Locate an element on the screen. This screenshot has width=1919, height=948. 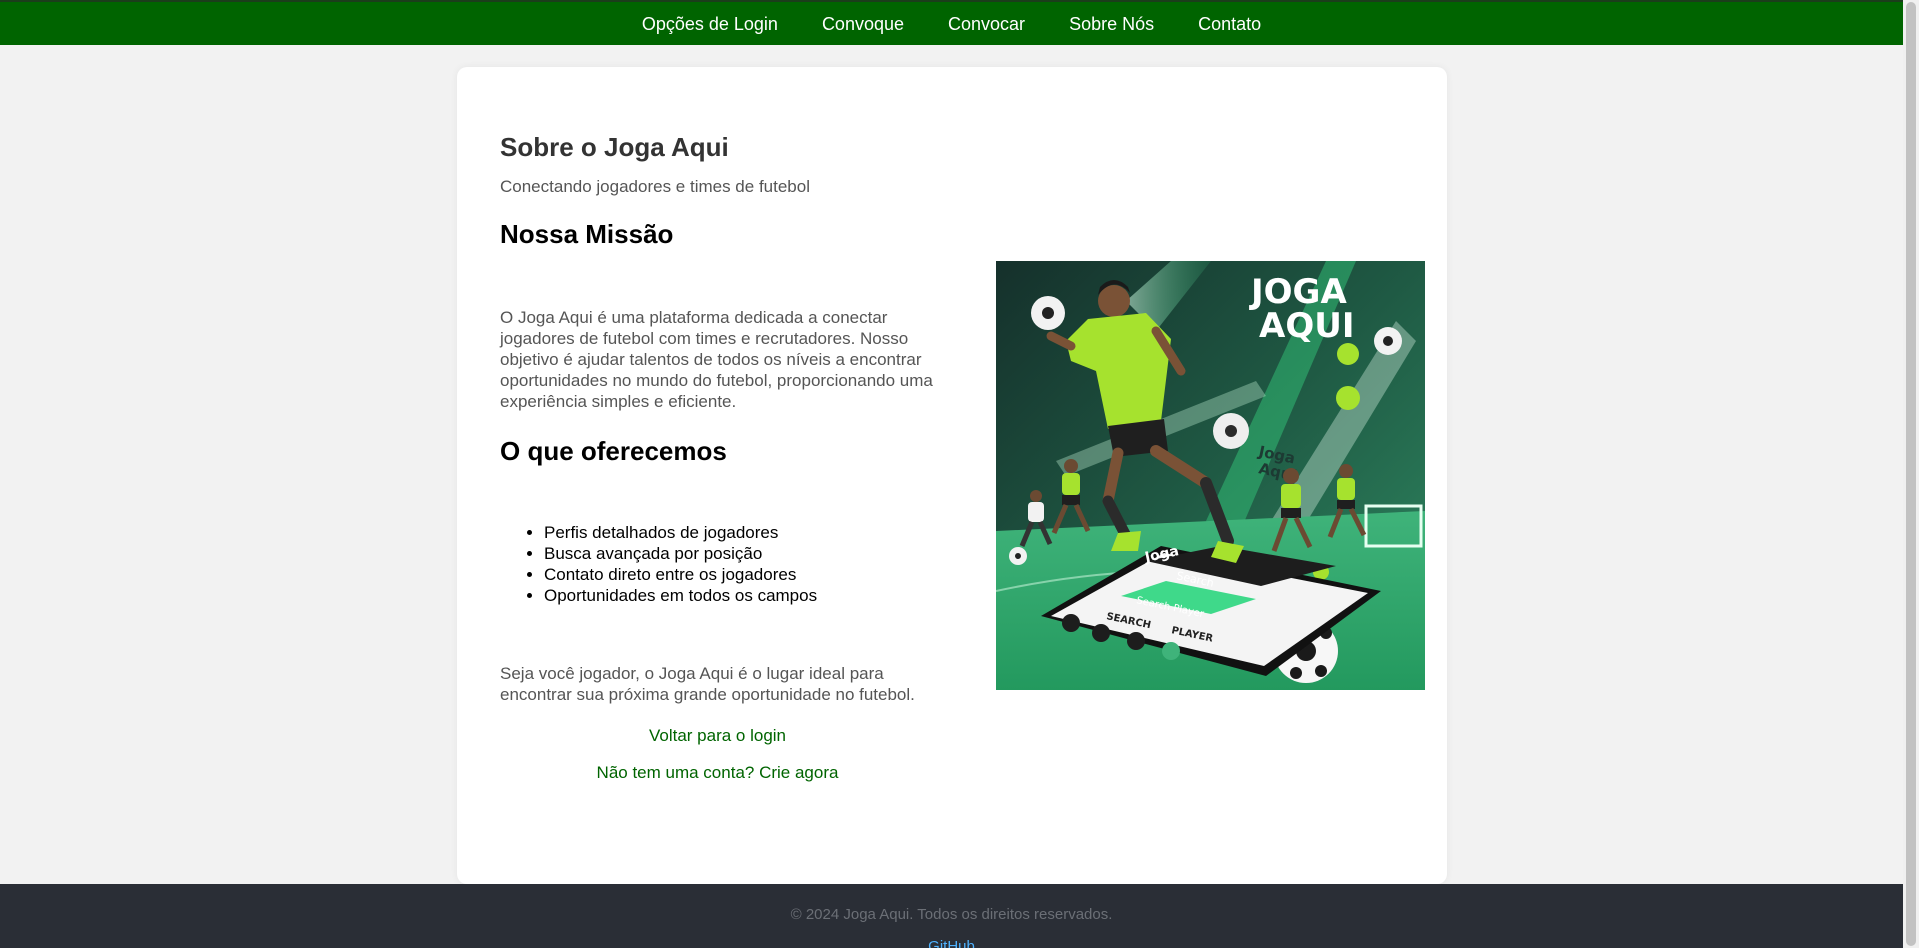
scrollbar-thumb is located at coordinates (1911, 474).